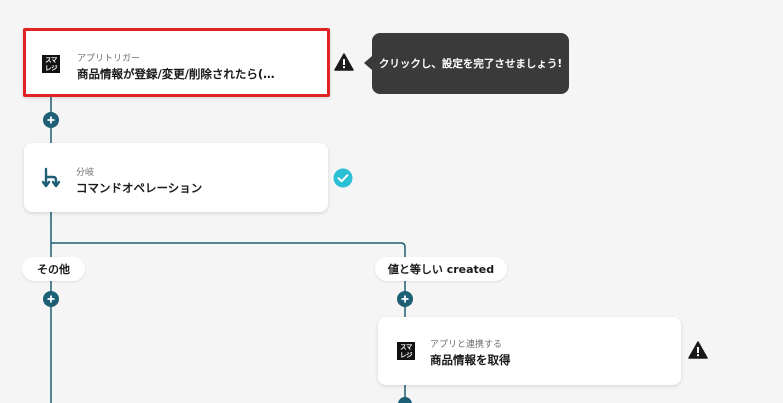  Describe the element at coordinates (51, 177) in the screenshot. I see `branch-icon` at that location.